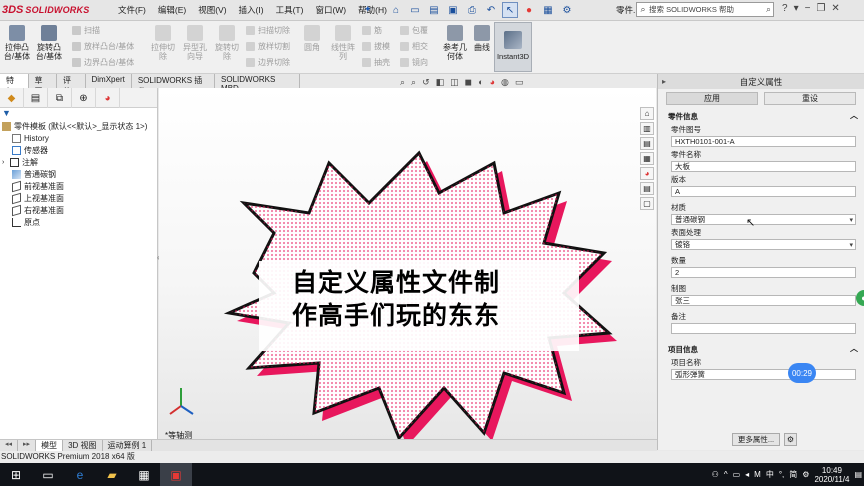  Describe the element at coordinates (368, 9) in the screenshot. I see `pin-menu-icon: ✦` at that location.